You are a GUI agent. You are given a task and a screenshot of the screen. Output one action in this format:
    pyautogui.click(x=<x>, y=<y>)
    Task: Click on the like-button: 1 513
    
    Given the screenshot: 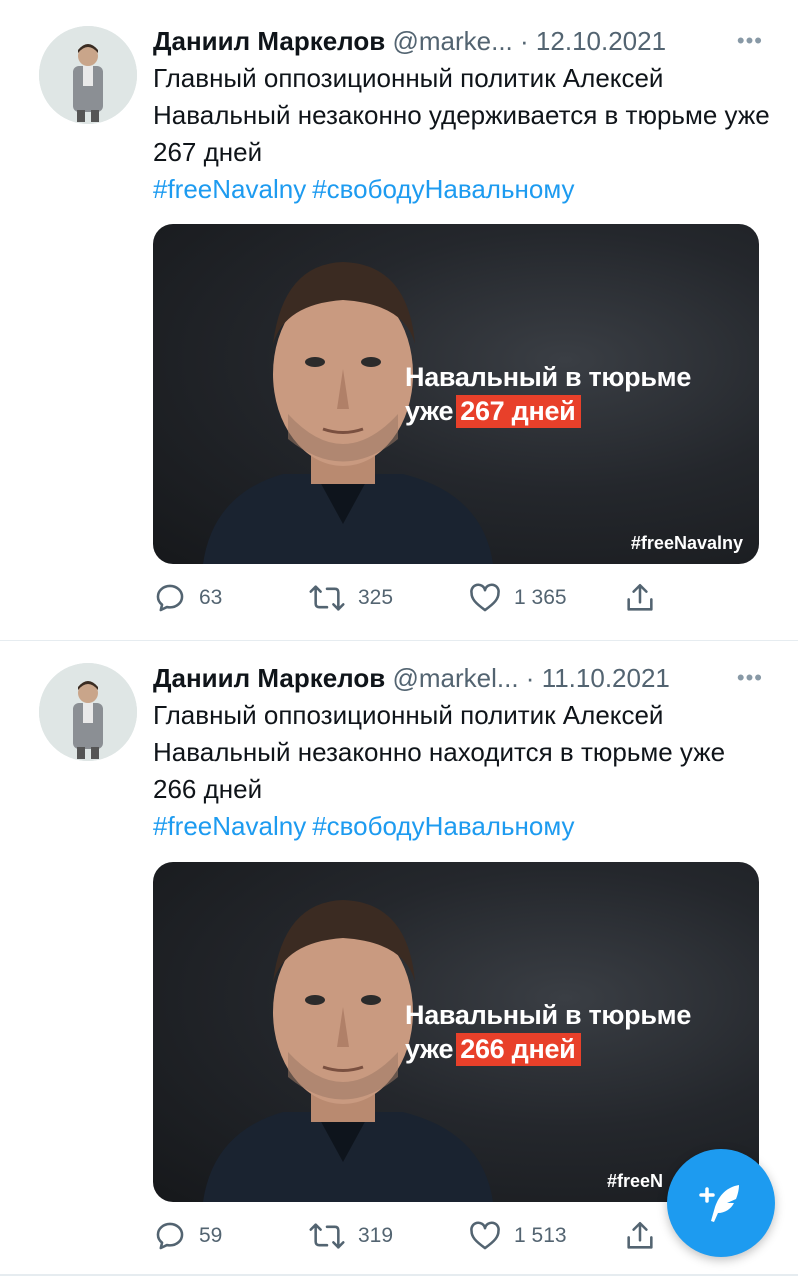 What is the action you would take?
    pyautogui.click(x=517, y=1236)
    